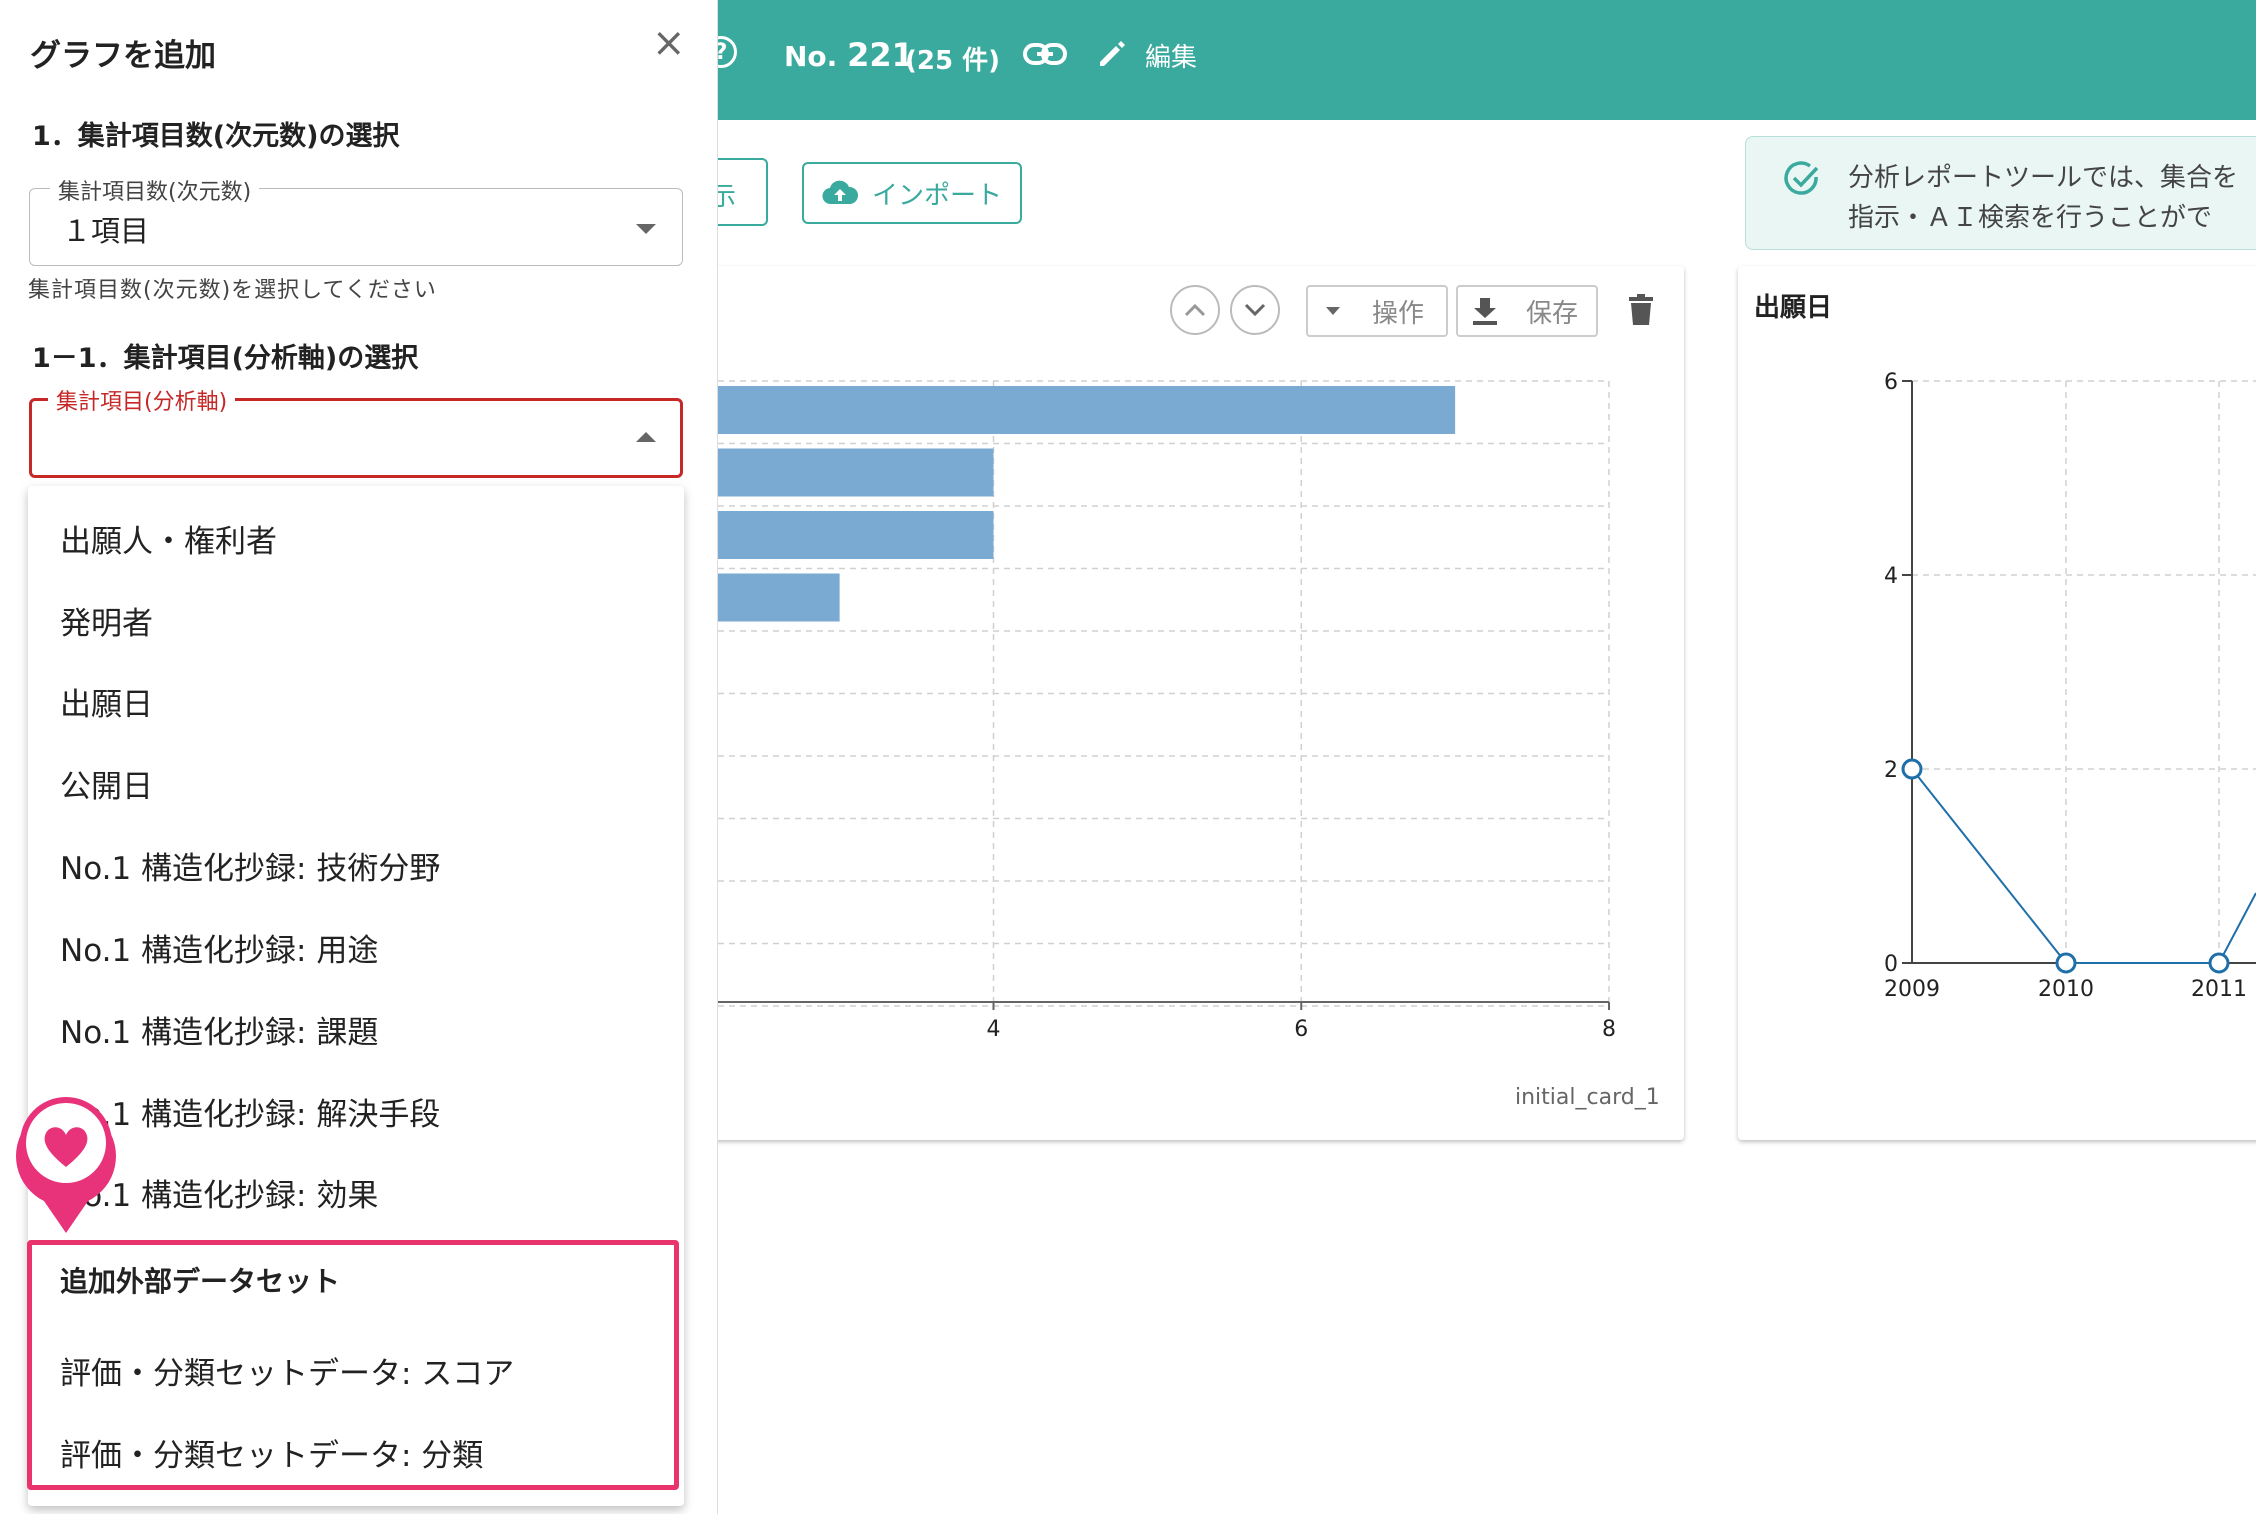  I want to click on caret-up-icon, so click(646, 437).